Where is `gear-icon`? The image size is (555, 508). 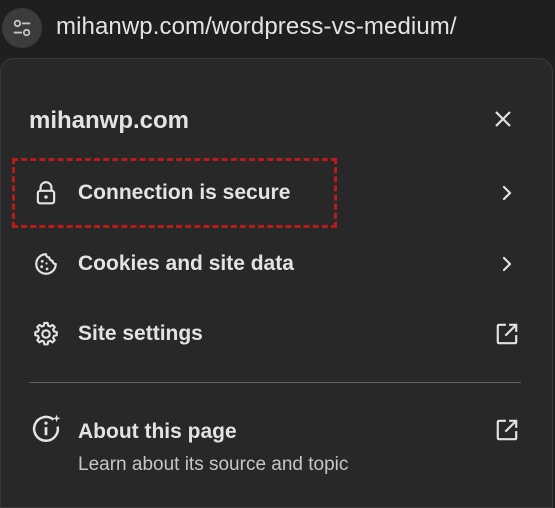 gear-icon is located at coordinates (46, 334).